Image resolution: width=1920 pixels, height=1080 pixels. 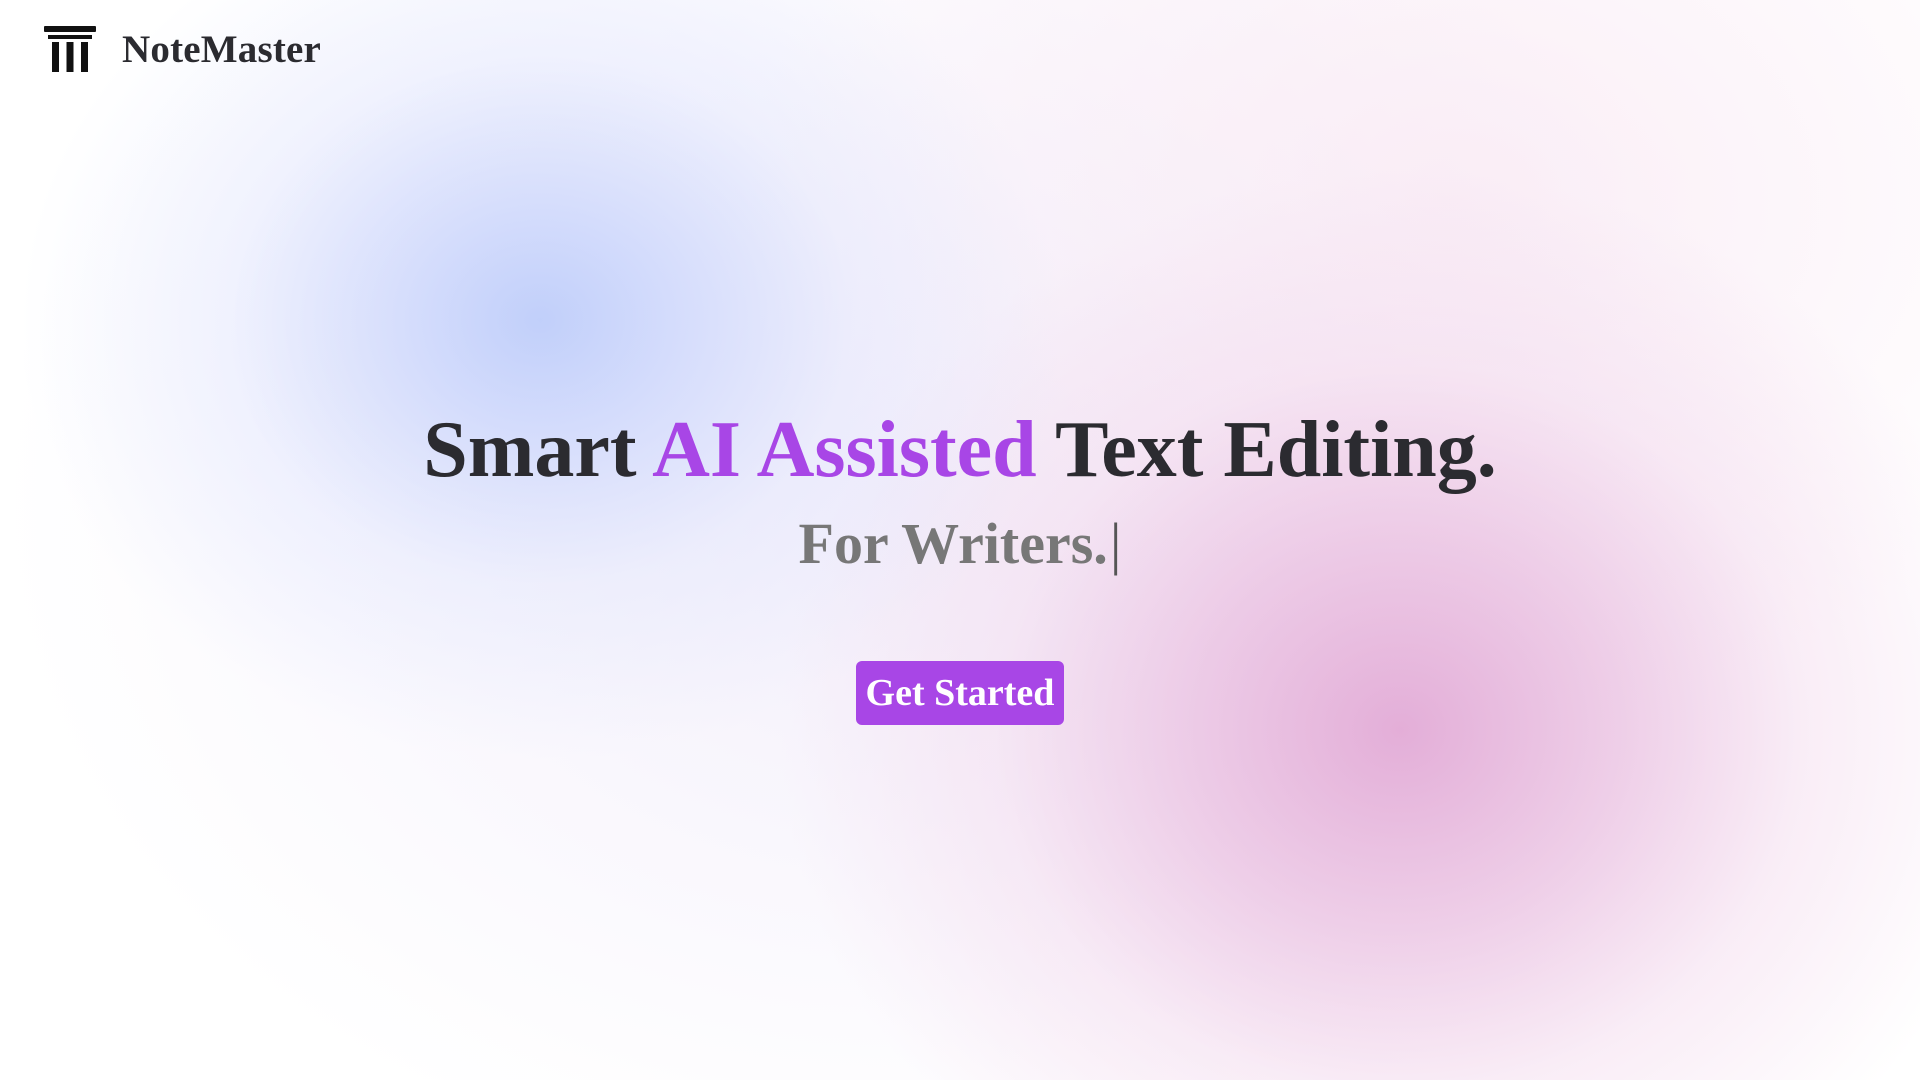 I want to click on cta-container: Get Started, so click(x=960, y=693).